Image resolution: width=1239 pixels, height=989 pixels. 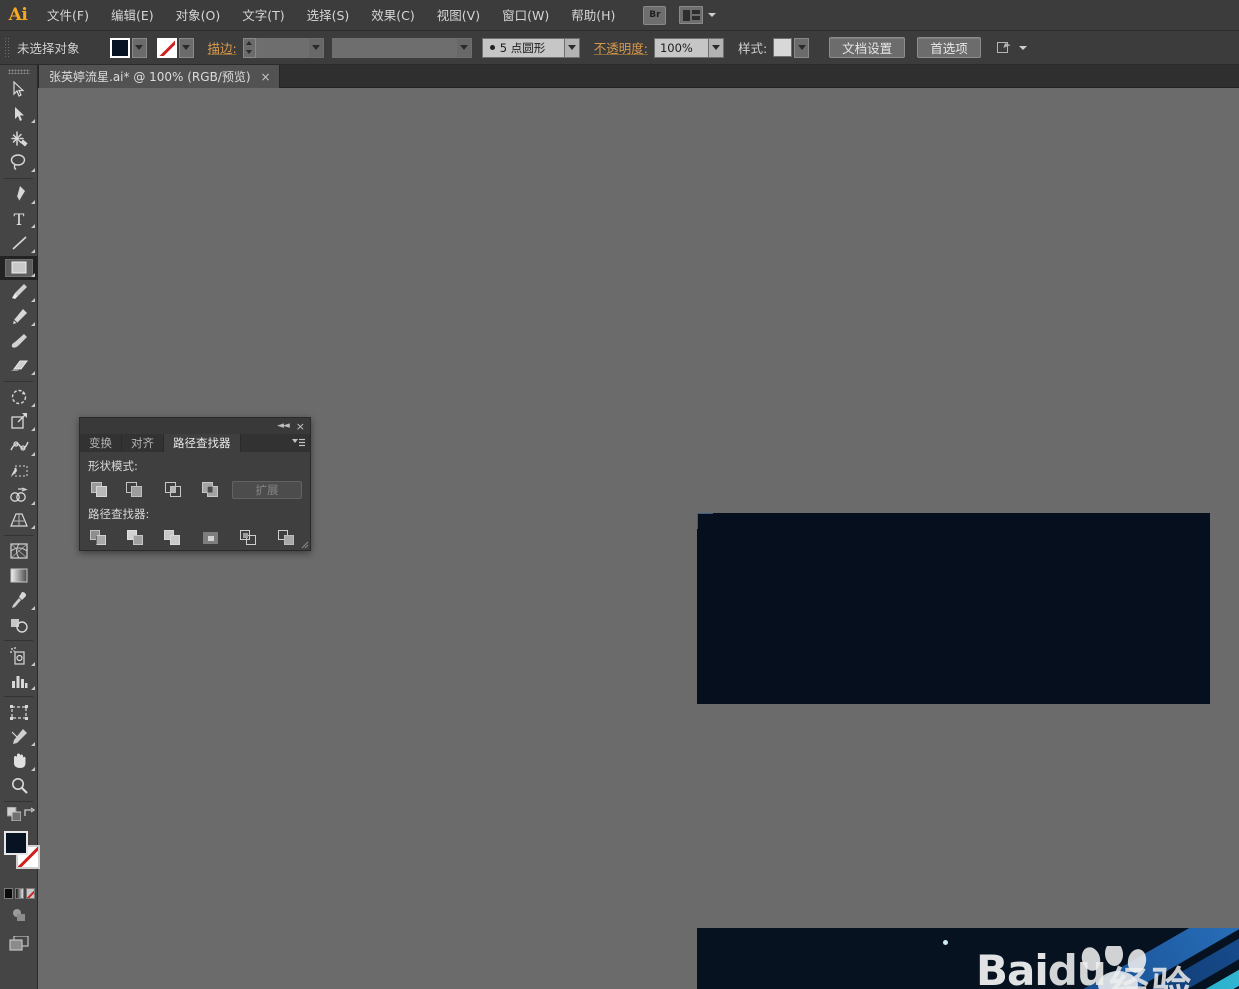 What do you see at coordinates (249, 47) in the screenshot?
I see `stroke-weight-stepper` at bounding box center [249, 47].